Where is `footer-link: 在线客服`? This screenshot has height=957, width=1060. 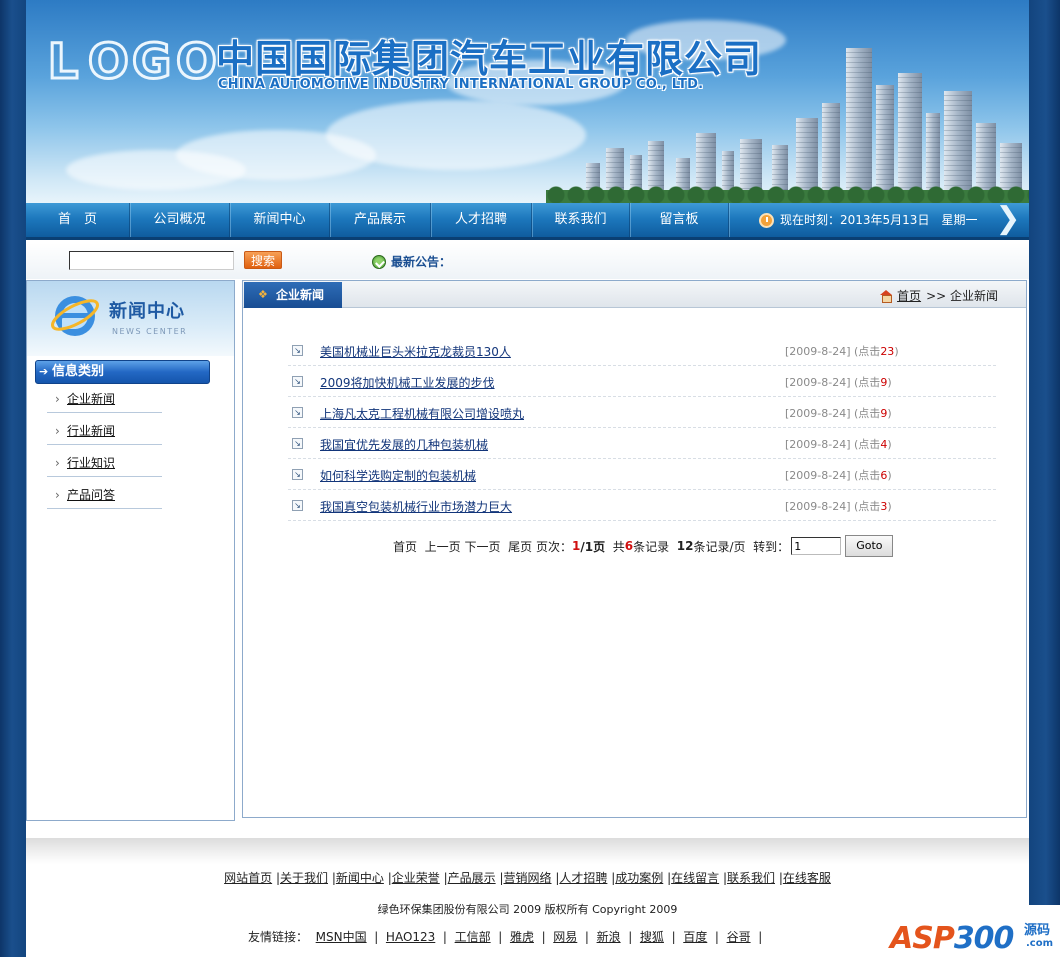 footer-link: 在线客服 is located at coordinates (807, 878).